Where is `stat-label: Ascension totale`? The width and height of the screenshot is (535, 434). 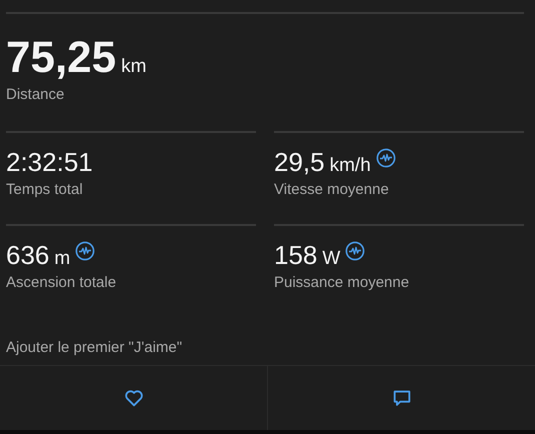
stat-label: Ascension totale is located at coordinates (61, 282).